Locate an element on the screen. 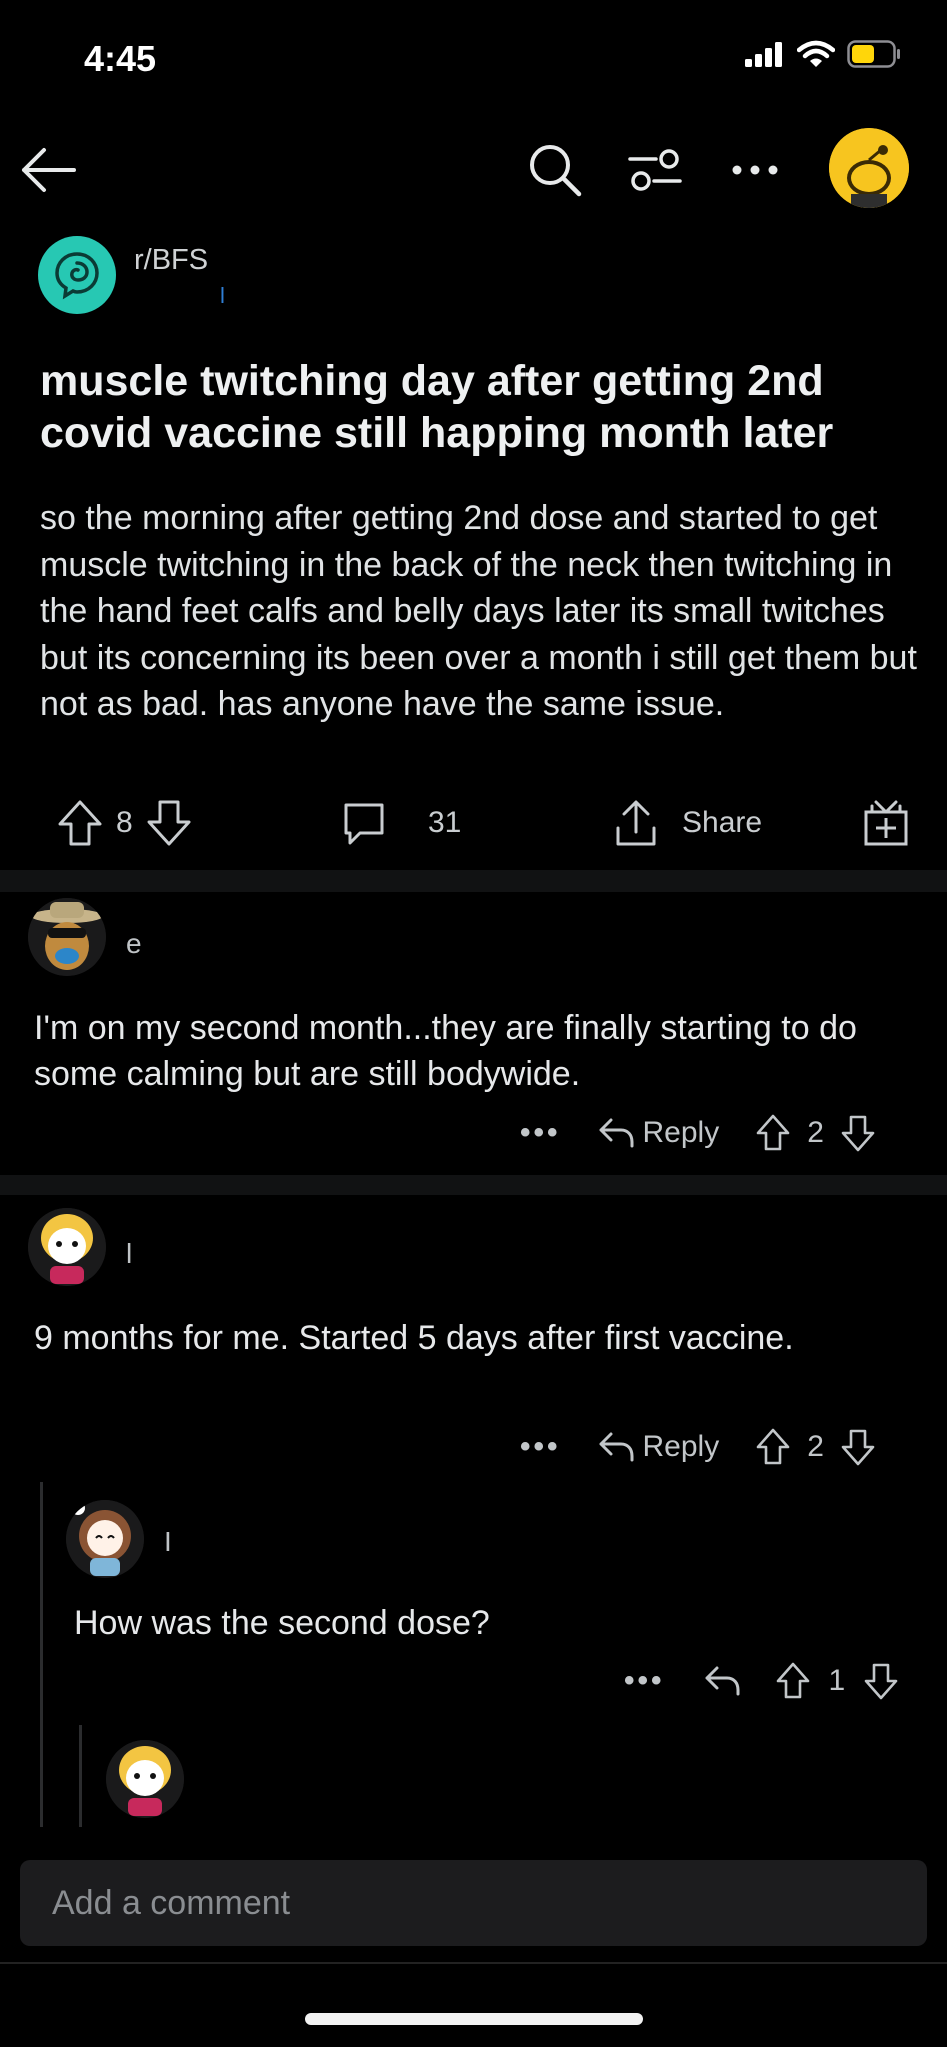  top-navigation is located at coordinates (473, 170).